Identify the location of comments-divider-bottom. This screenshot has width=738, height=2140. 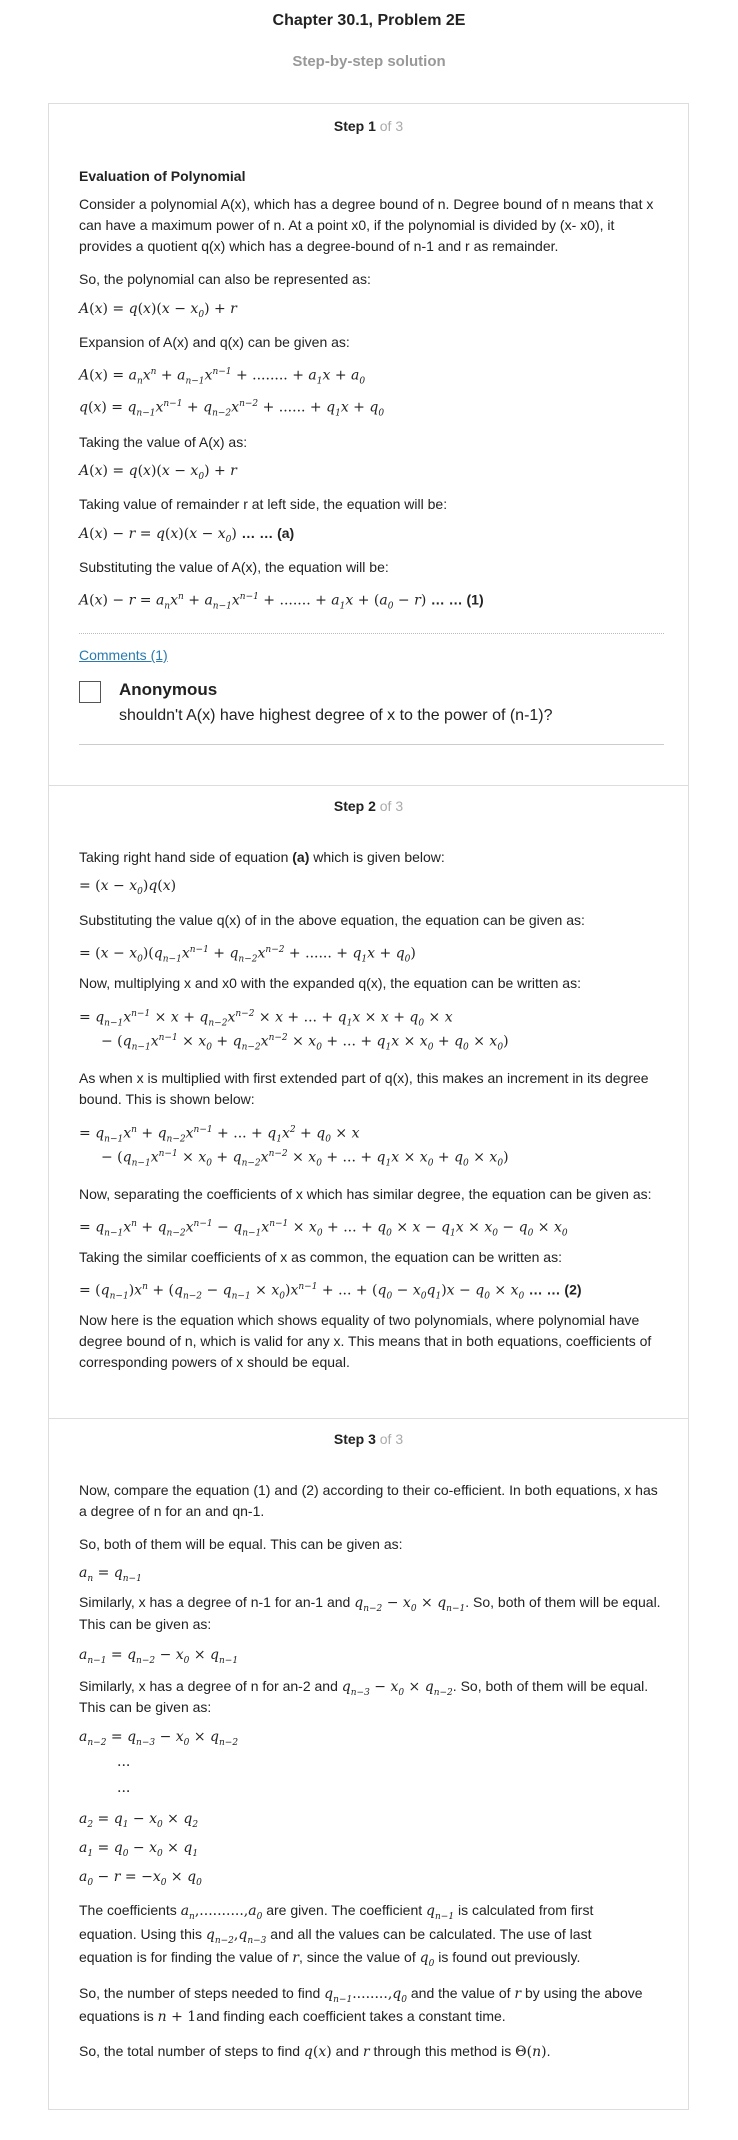
(371, 744).